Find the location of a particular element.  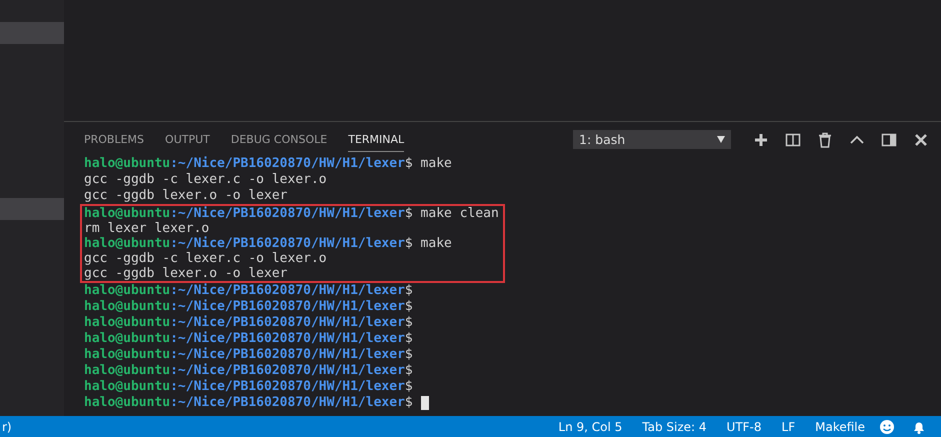

panel-layout-icon is located at coordinates (889, 140).